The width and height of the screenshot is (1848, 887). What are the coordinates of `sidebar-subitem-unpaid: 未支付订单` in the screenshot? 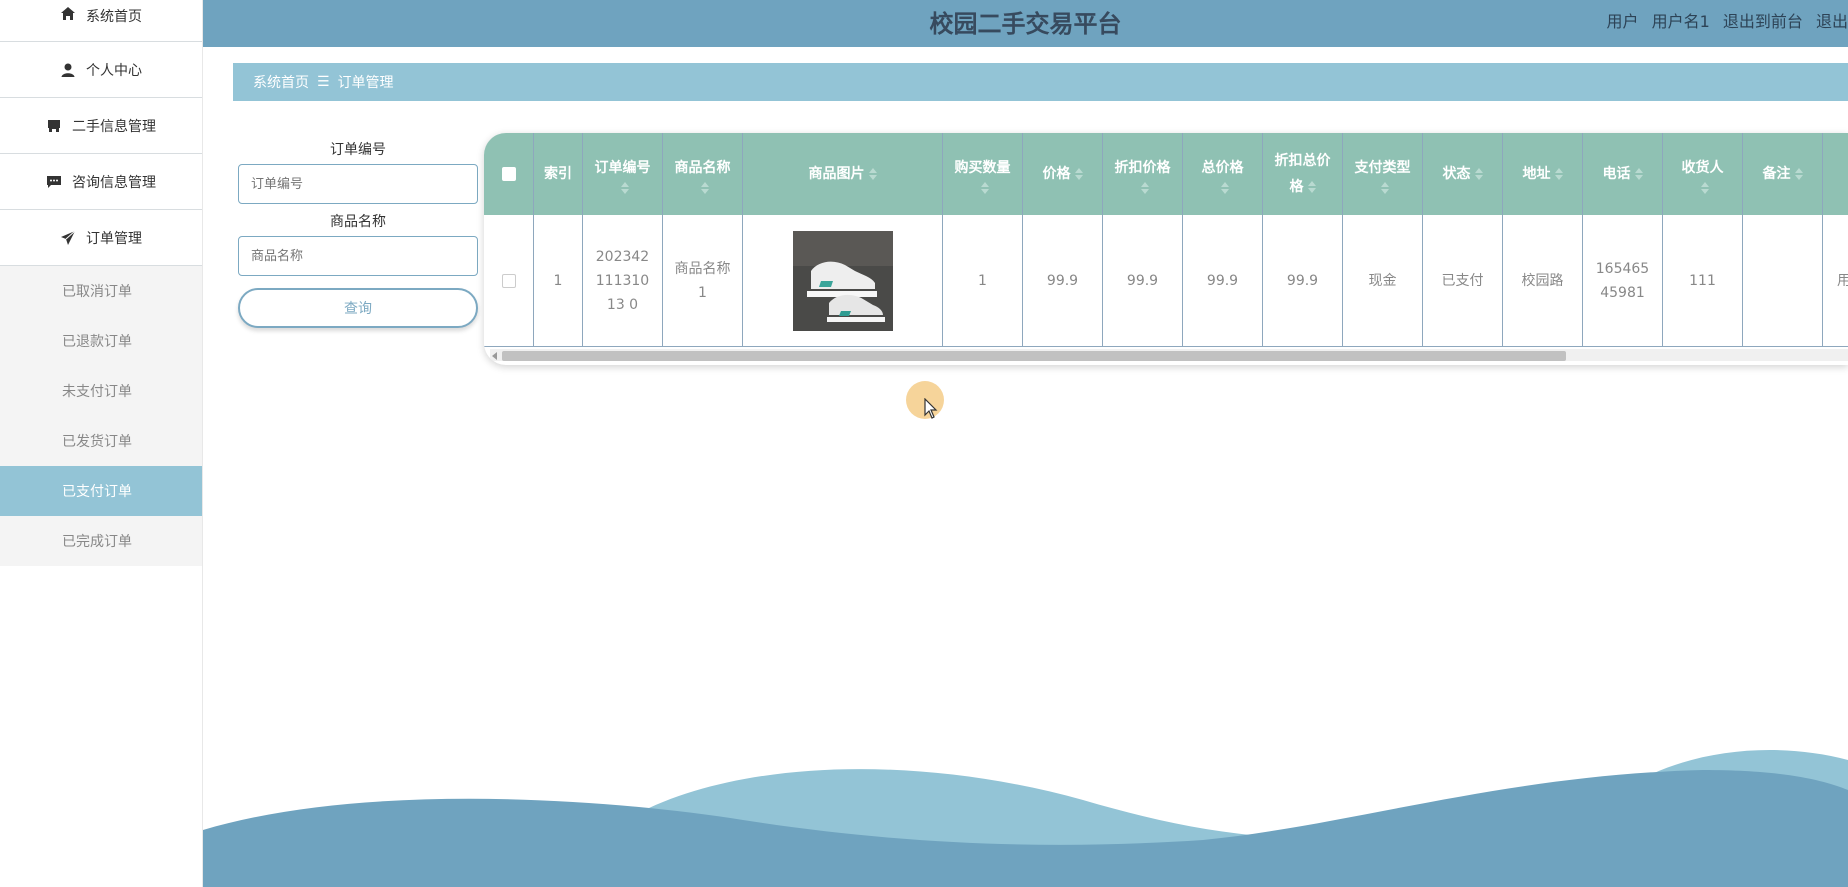 It's located at (101, 391).